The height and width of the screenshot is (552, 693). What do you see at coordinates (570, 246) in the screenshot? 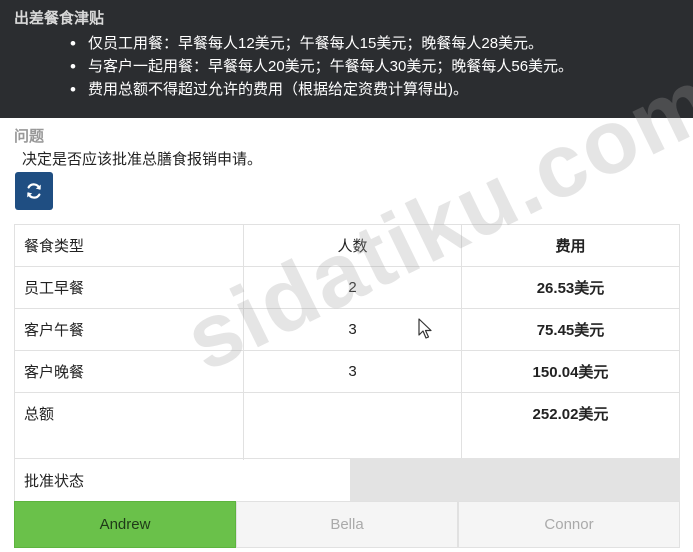
I see `header-cost: 费用` at bounding box center [570, 246].